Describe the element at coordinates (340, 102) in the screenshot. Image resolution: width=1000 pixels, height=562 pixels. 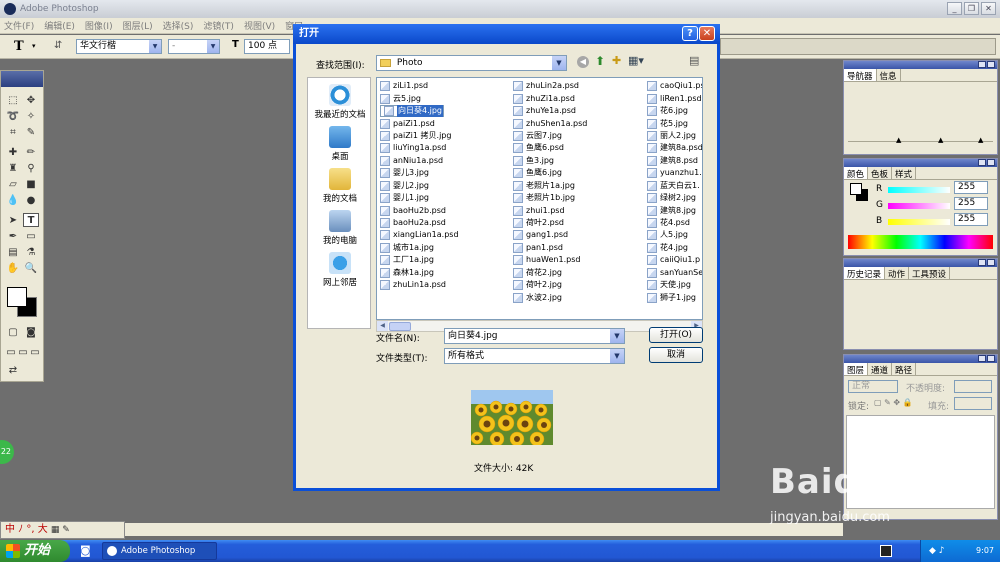
I see `place-recent: 我最近的文档` at that location.